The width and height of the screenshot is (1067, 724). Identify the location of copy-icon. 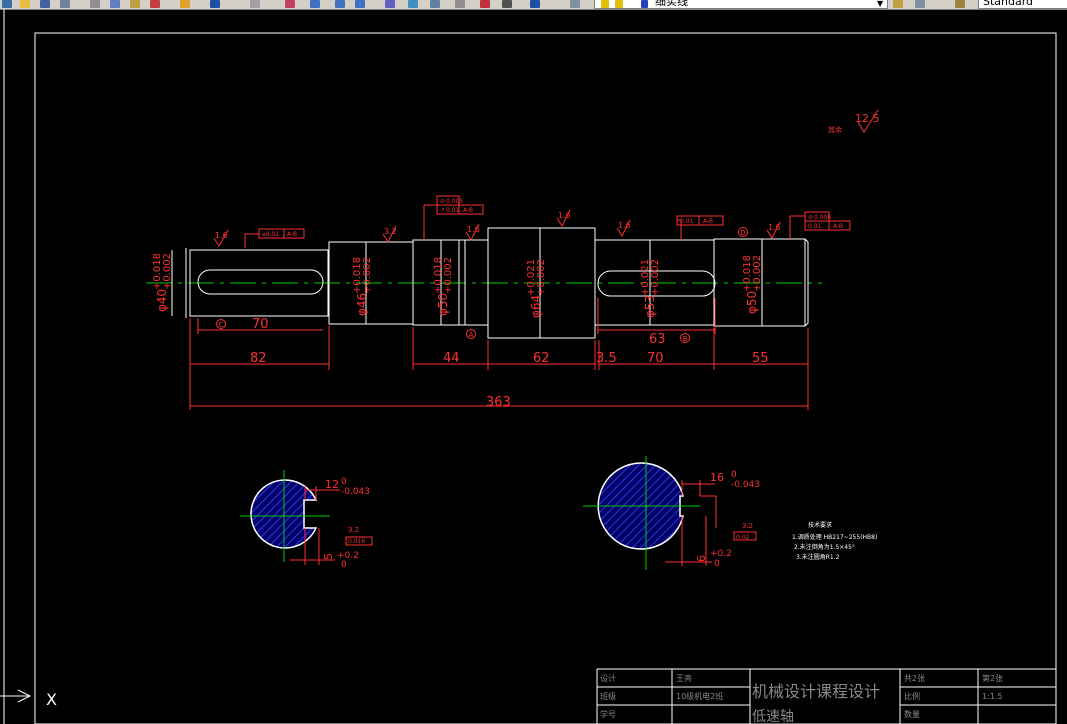
(115, 4).